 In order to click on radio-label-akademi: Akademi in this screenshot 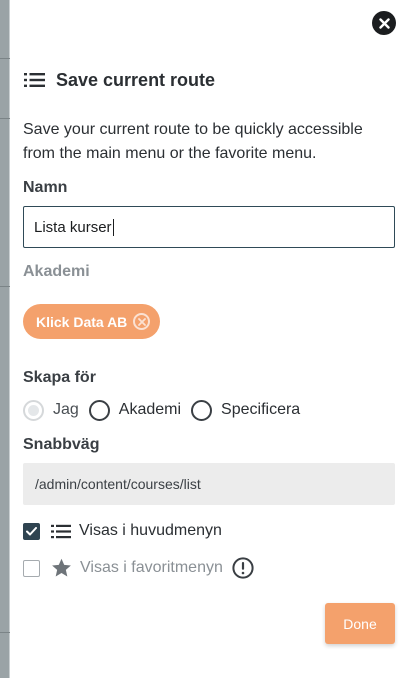, I will do `click(150, 409)`.